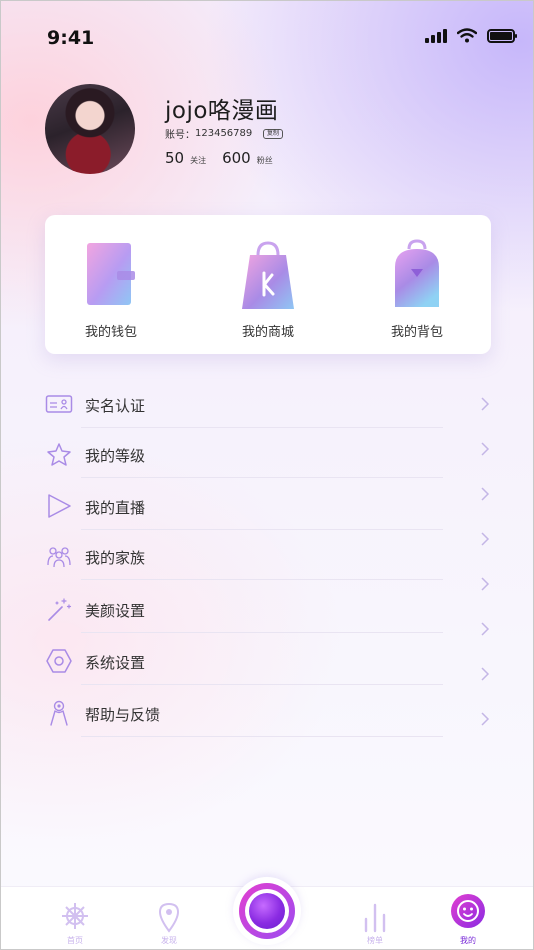 Image resolution: width=534 pixels, height=950 pixels. Describe the element at coordinates (264, 160) in the screenshot. I see `fans-label: 粉丝` at that location.